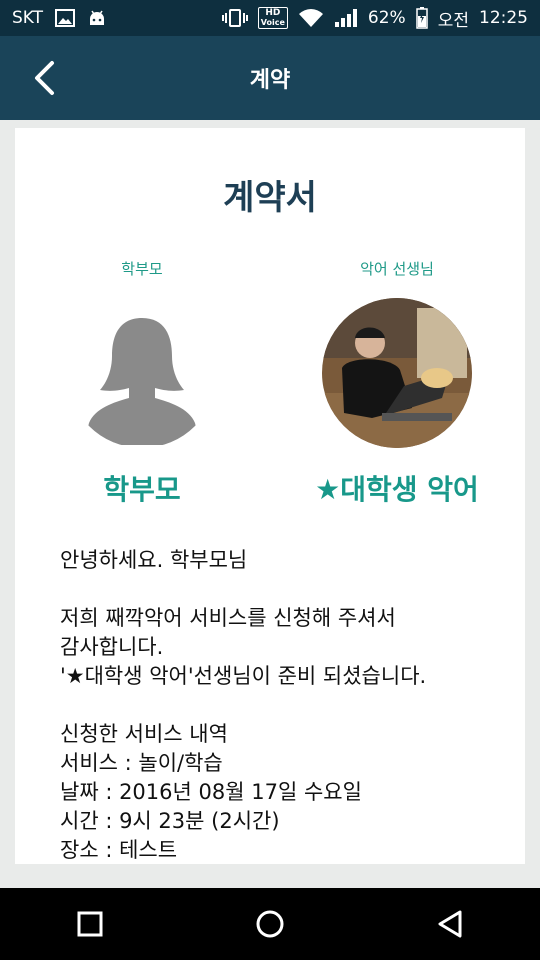 The height and width of the screenshot is (960, 540). What do you see at coordinates (234, 18) in the screenshot?
I see `vibrate-icon` at bounding box center [234, 18].